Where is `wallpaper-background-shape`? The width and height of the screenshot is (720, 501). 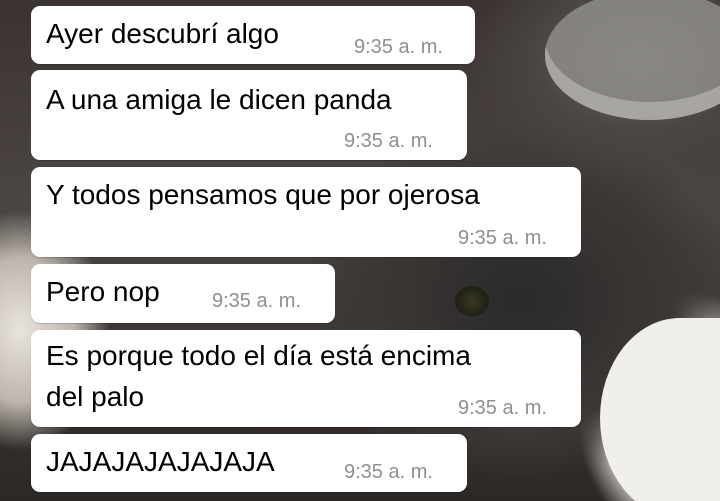
wallpaper-background-shape is located at coordinates (632, 60).